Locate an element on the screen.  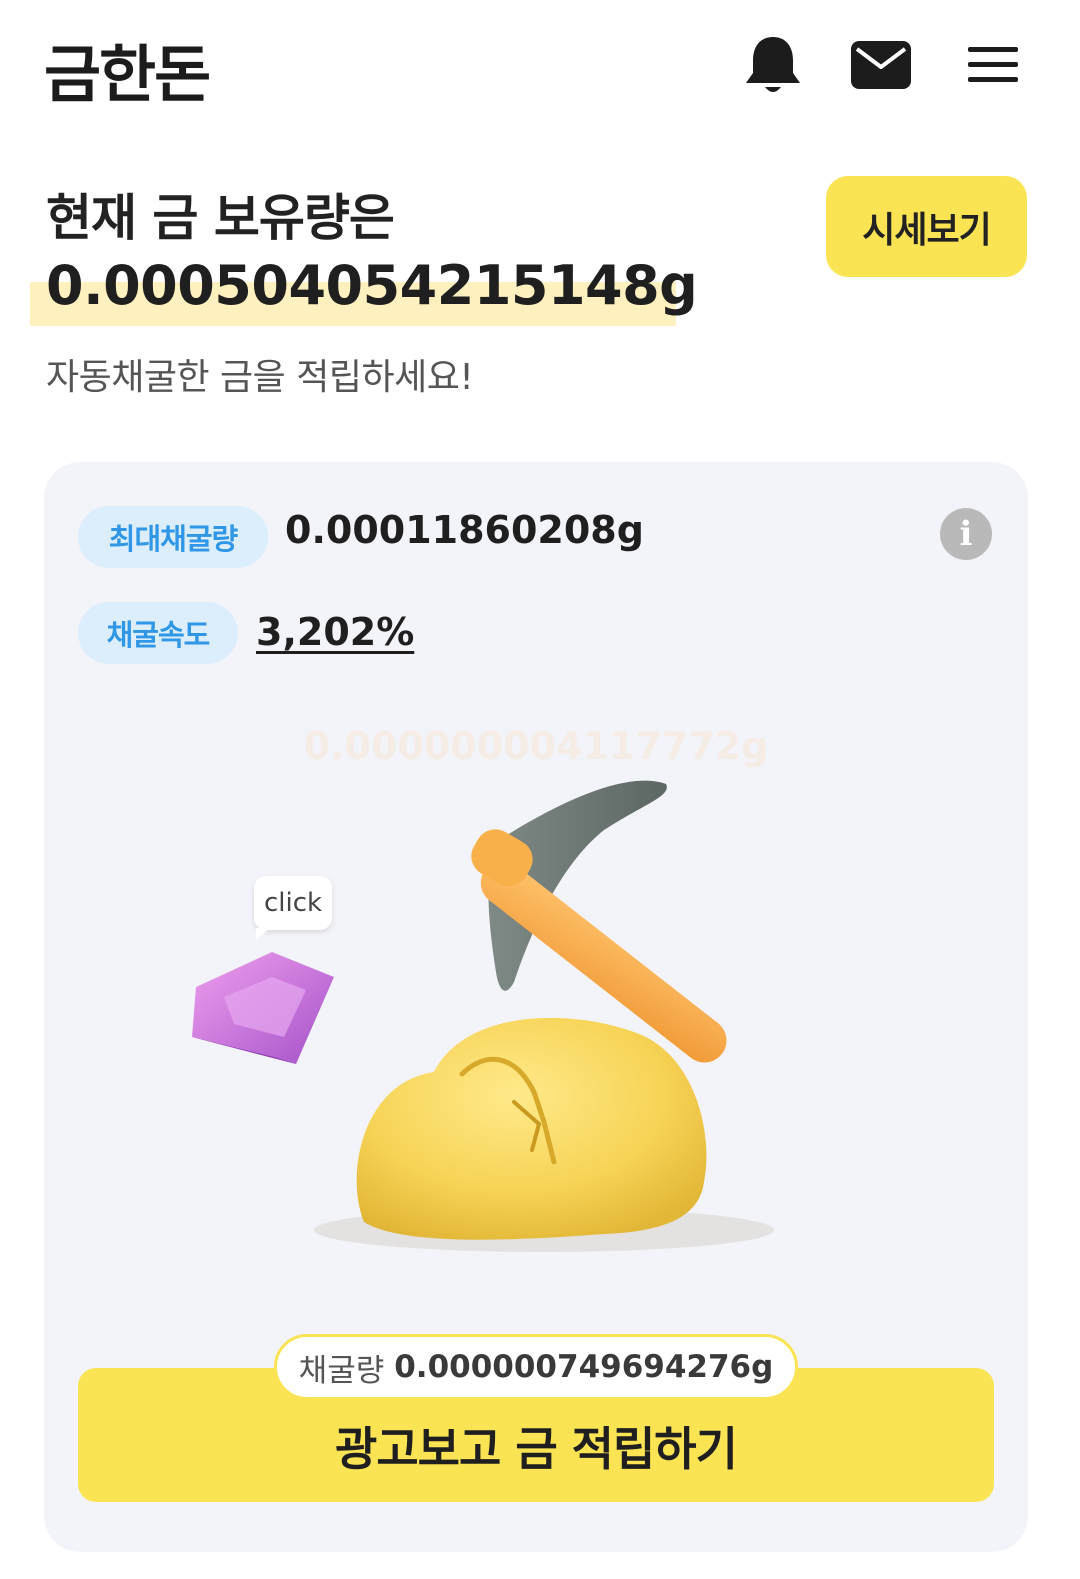
mail-icon is located at coordinates (881, 65).